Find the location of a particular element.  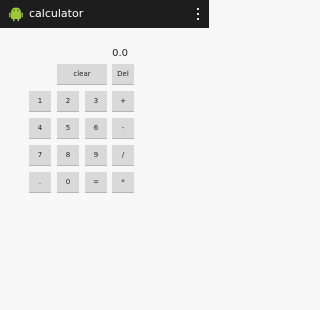

overflow-menu-icon is located at coordinates (198, 14).